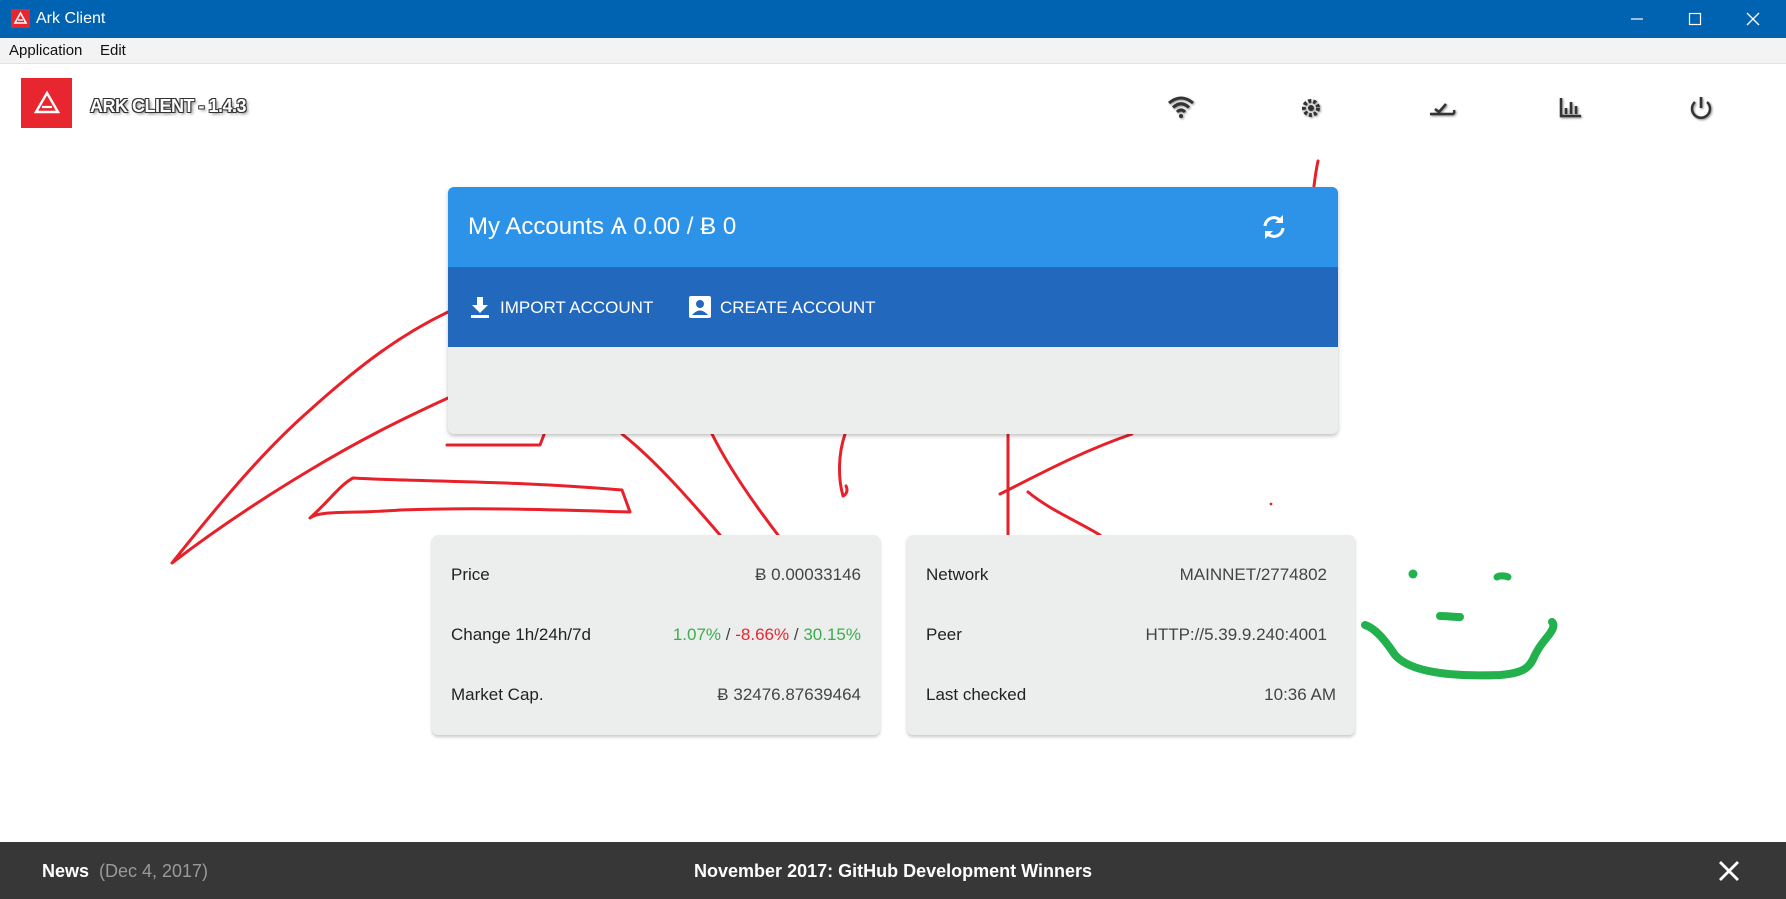  Describe the element at coordinates (1300, 694) in the screenshot. I see `last-checked-value: 10:36 AM` at that location.